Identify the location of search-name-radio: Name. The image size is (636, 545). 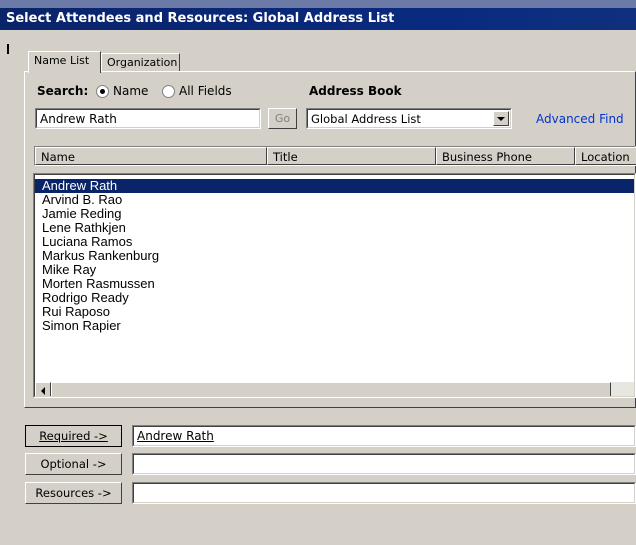
(122, 91).